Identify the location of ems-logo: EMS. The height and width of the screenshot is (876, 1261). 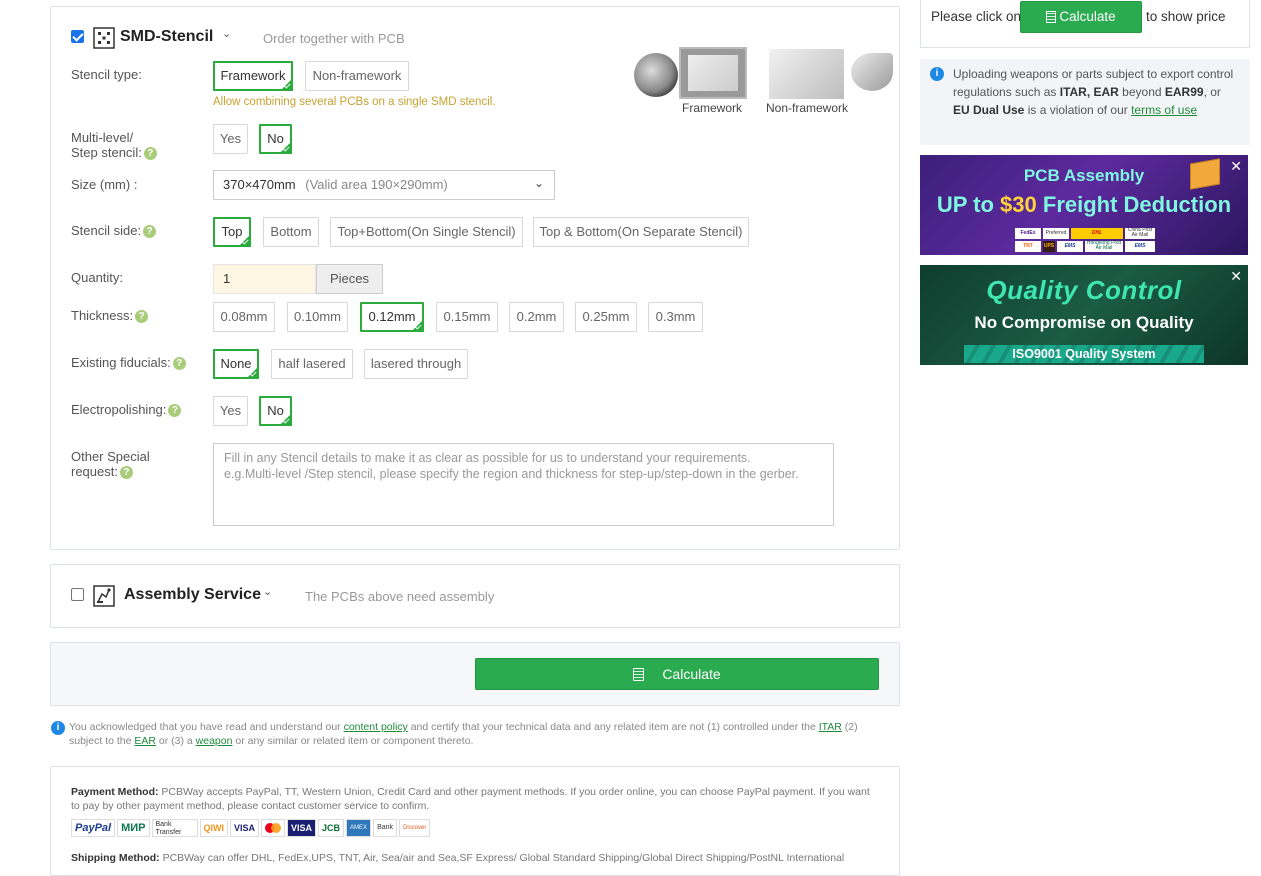
(1070, 246).